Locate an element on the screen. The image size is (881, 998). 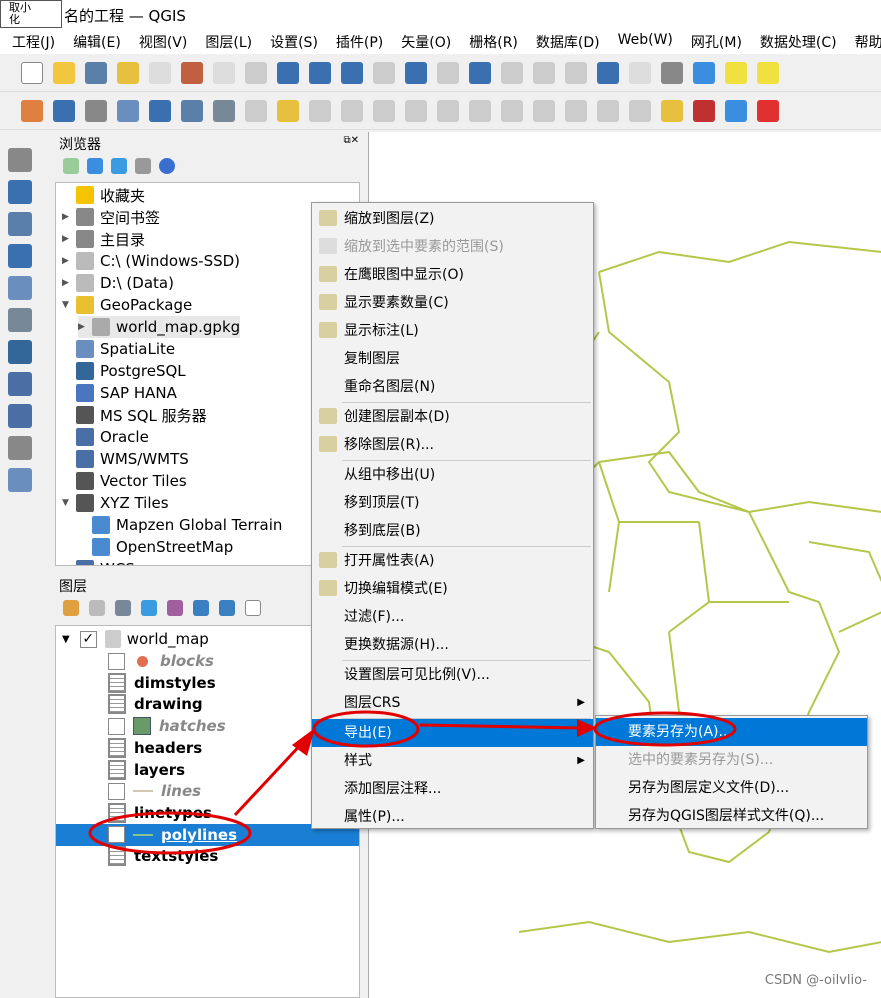
browser-item: 收藏夹 is located at coordinates (103, 195).